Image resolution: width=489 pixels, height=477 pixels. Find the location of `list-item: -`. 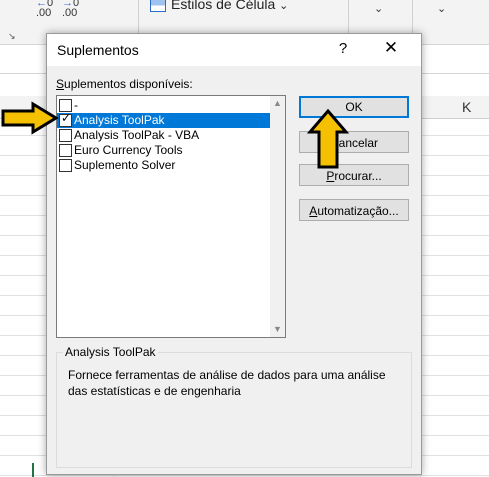

list-item: - is located at coordinates (163, 105).